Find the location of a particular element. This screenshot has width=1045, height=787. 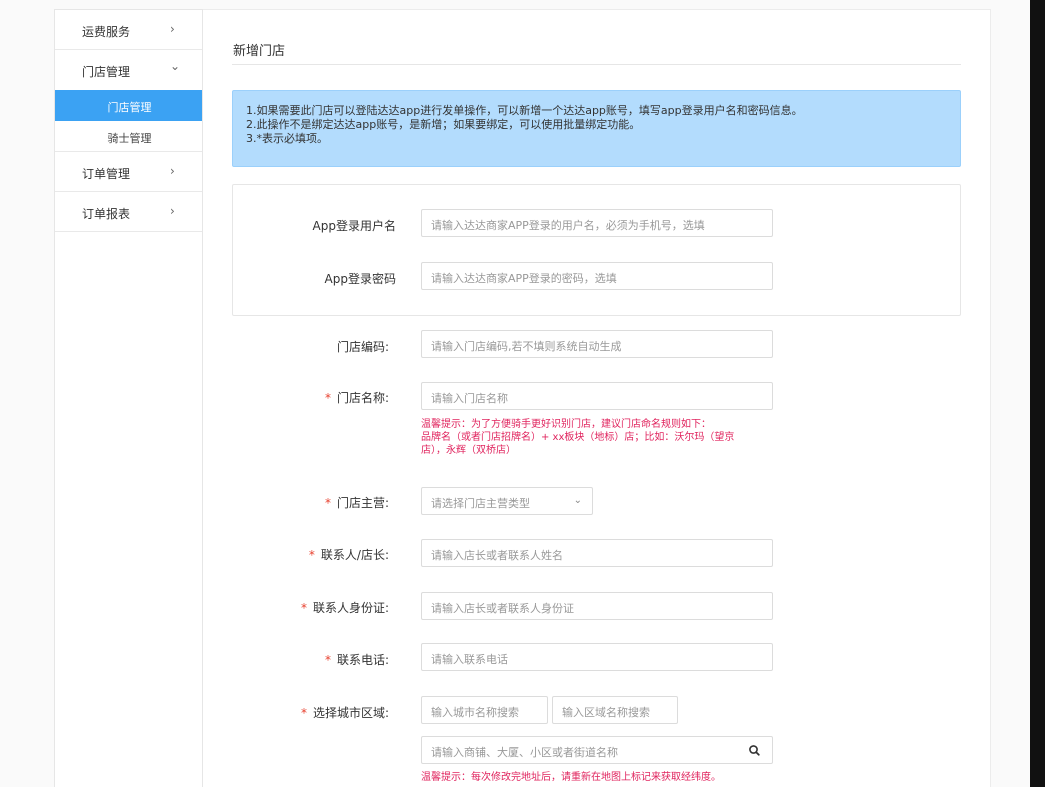

city-area-label-text: 选择城市区域: is located at coordinates (350, 713).